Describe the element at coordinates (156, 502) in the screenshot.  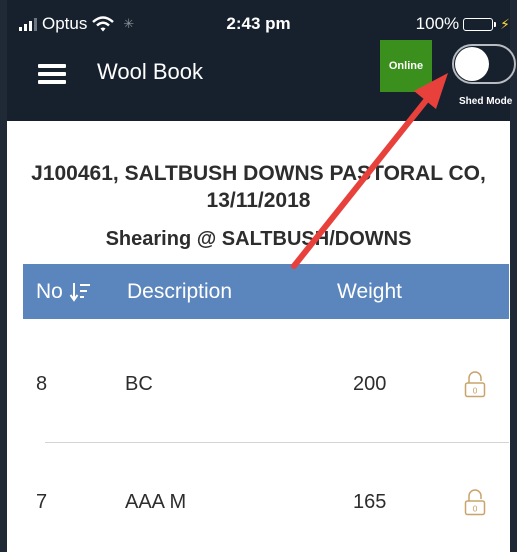
I see `row-description: AAA M` at that location.